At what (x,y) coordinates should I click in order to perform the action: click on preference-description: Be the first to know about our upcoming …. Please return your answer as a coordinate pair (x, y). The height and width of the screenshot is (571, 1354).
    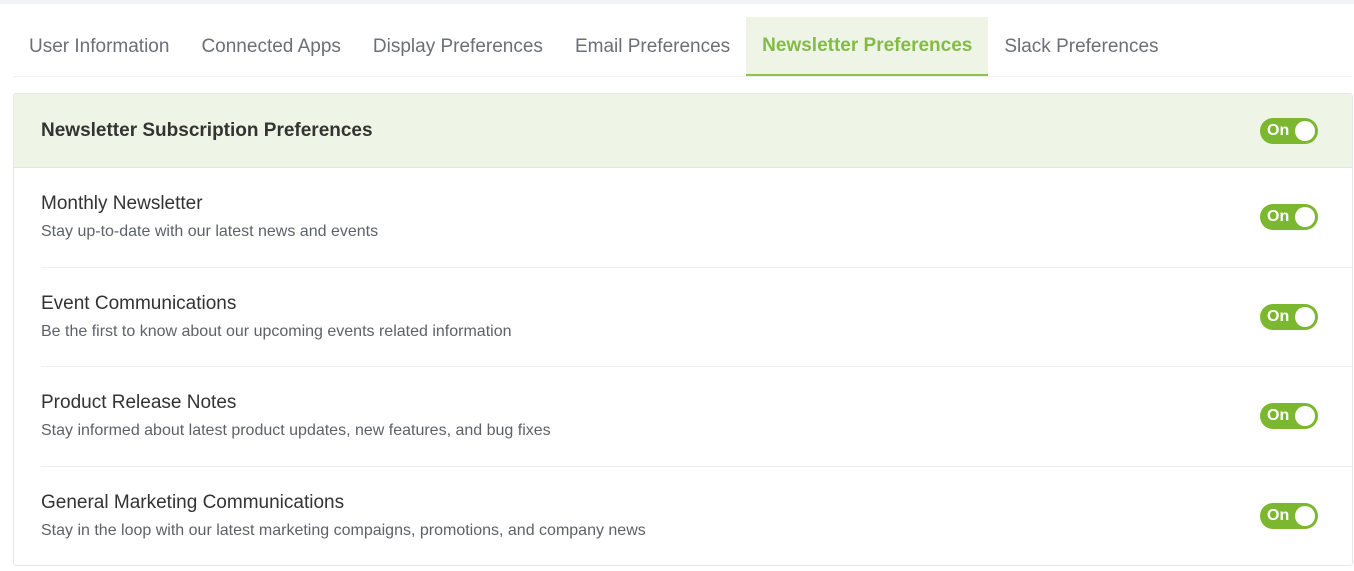
    Looking at the image, I should click on (276, 331).